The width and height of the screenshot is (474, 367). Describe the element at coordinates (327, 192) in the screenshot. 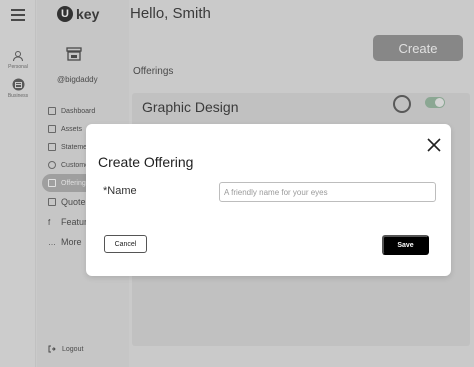

I see `name-input` at that location.